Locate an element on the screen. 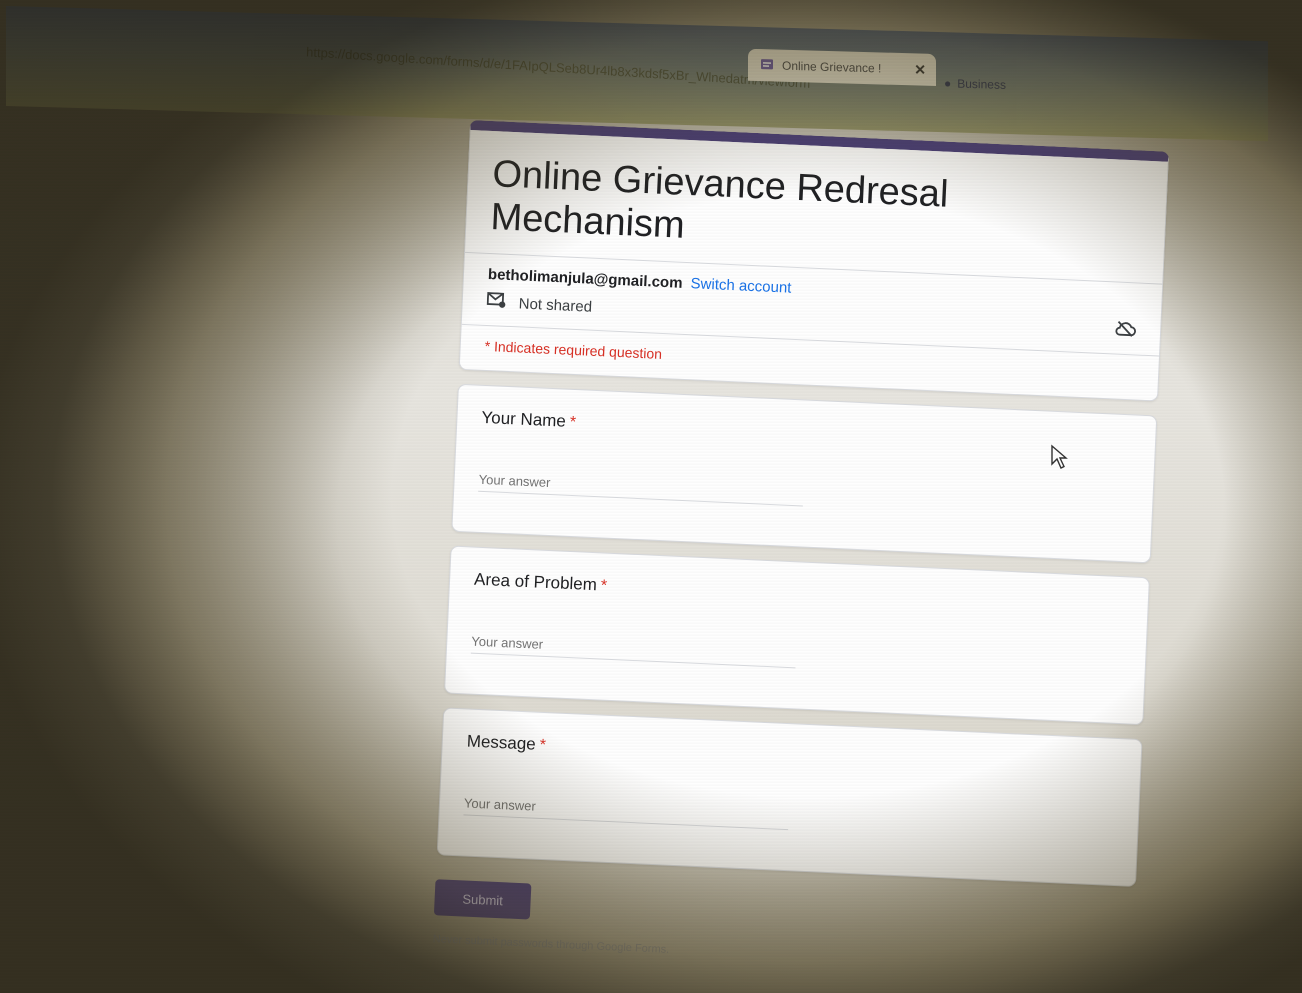 The height and width of the screenshot is (993, 1302). browser-tab-active: Online Grievance ! ✕ is located at coordinates (842, 67).